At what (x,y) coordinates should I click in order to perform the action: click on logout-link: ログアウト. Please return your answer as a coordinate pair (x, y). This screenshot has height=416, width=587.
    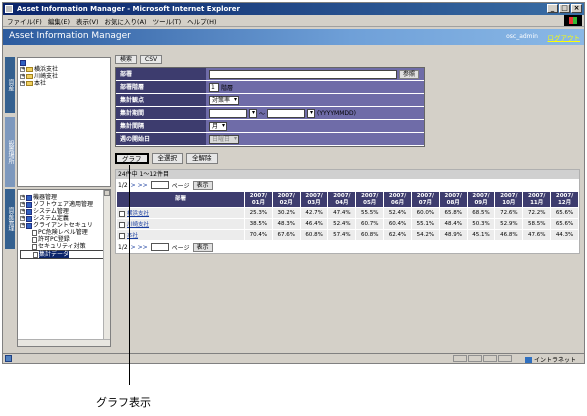
    Looking at the image, I should click on (564, 37).